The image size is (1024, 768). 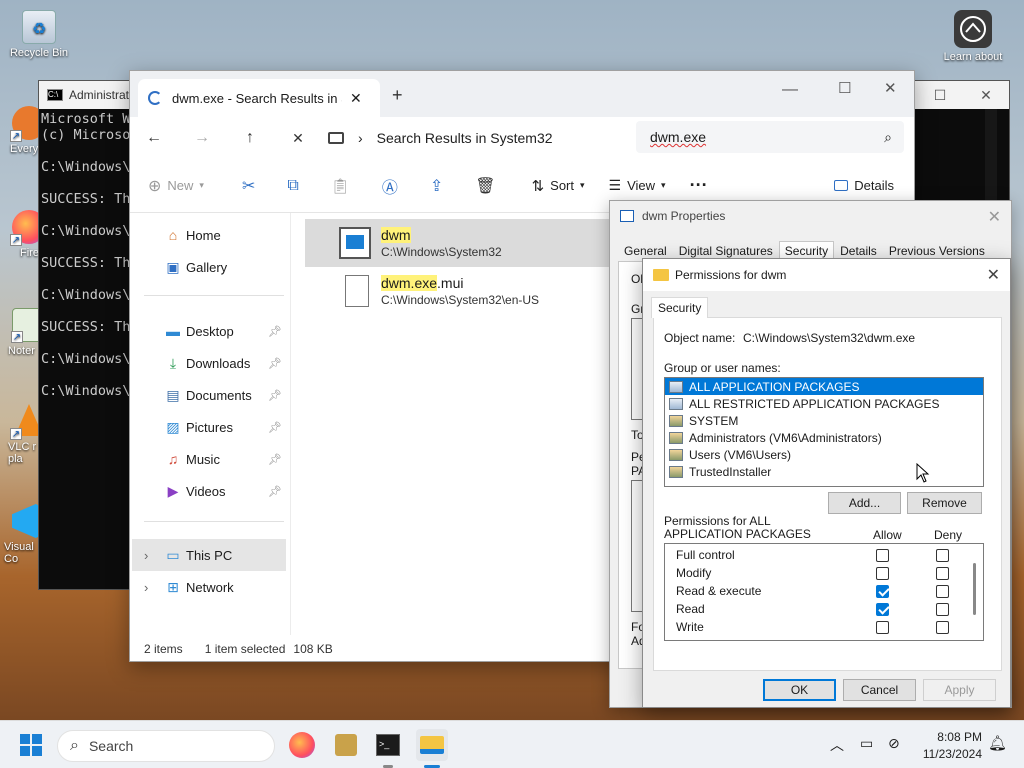 I want to click on taskbar-firefox, so click(x=302, y=745).